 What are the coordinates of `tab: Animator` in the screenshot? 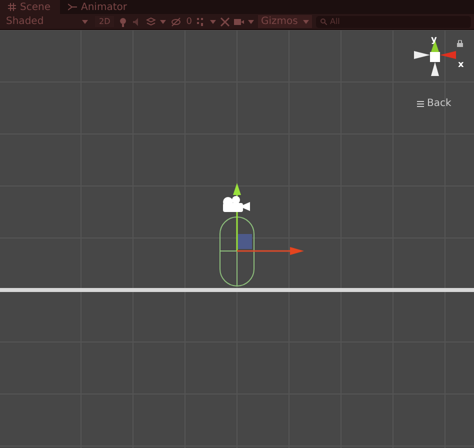 It's located at (97, 7).